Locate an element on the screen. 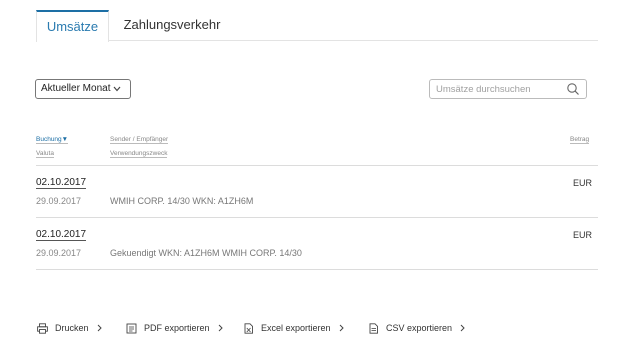 The width and height of the screenshot is (640, 341). excel-export-label: Excel exportieren is located at coordinates (296, 328).